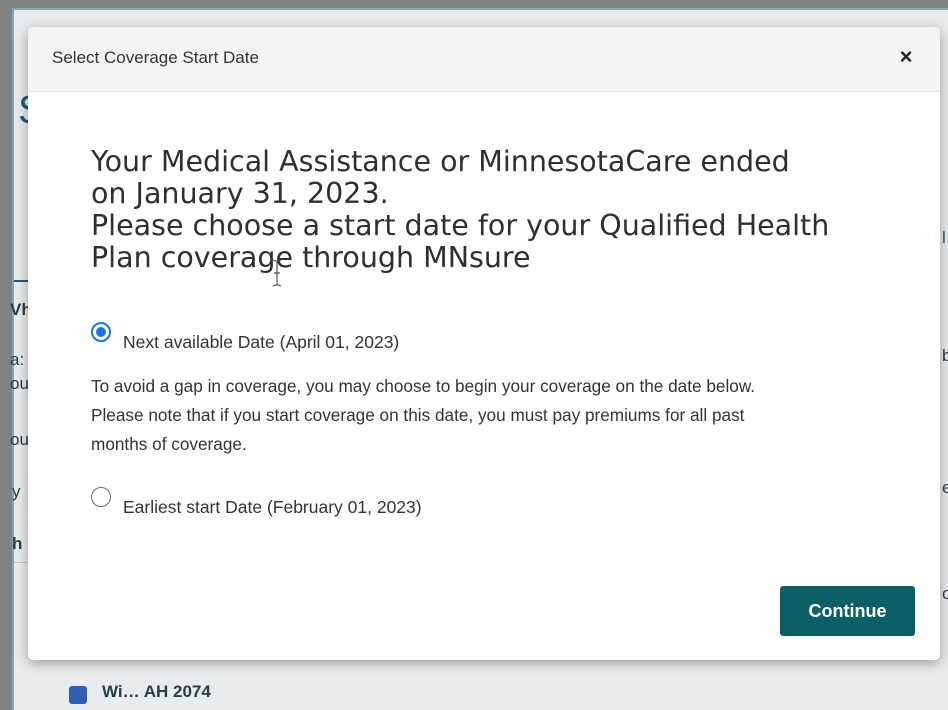  I want to click on background-text: e, so click(945, 487).